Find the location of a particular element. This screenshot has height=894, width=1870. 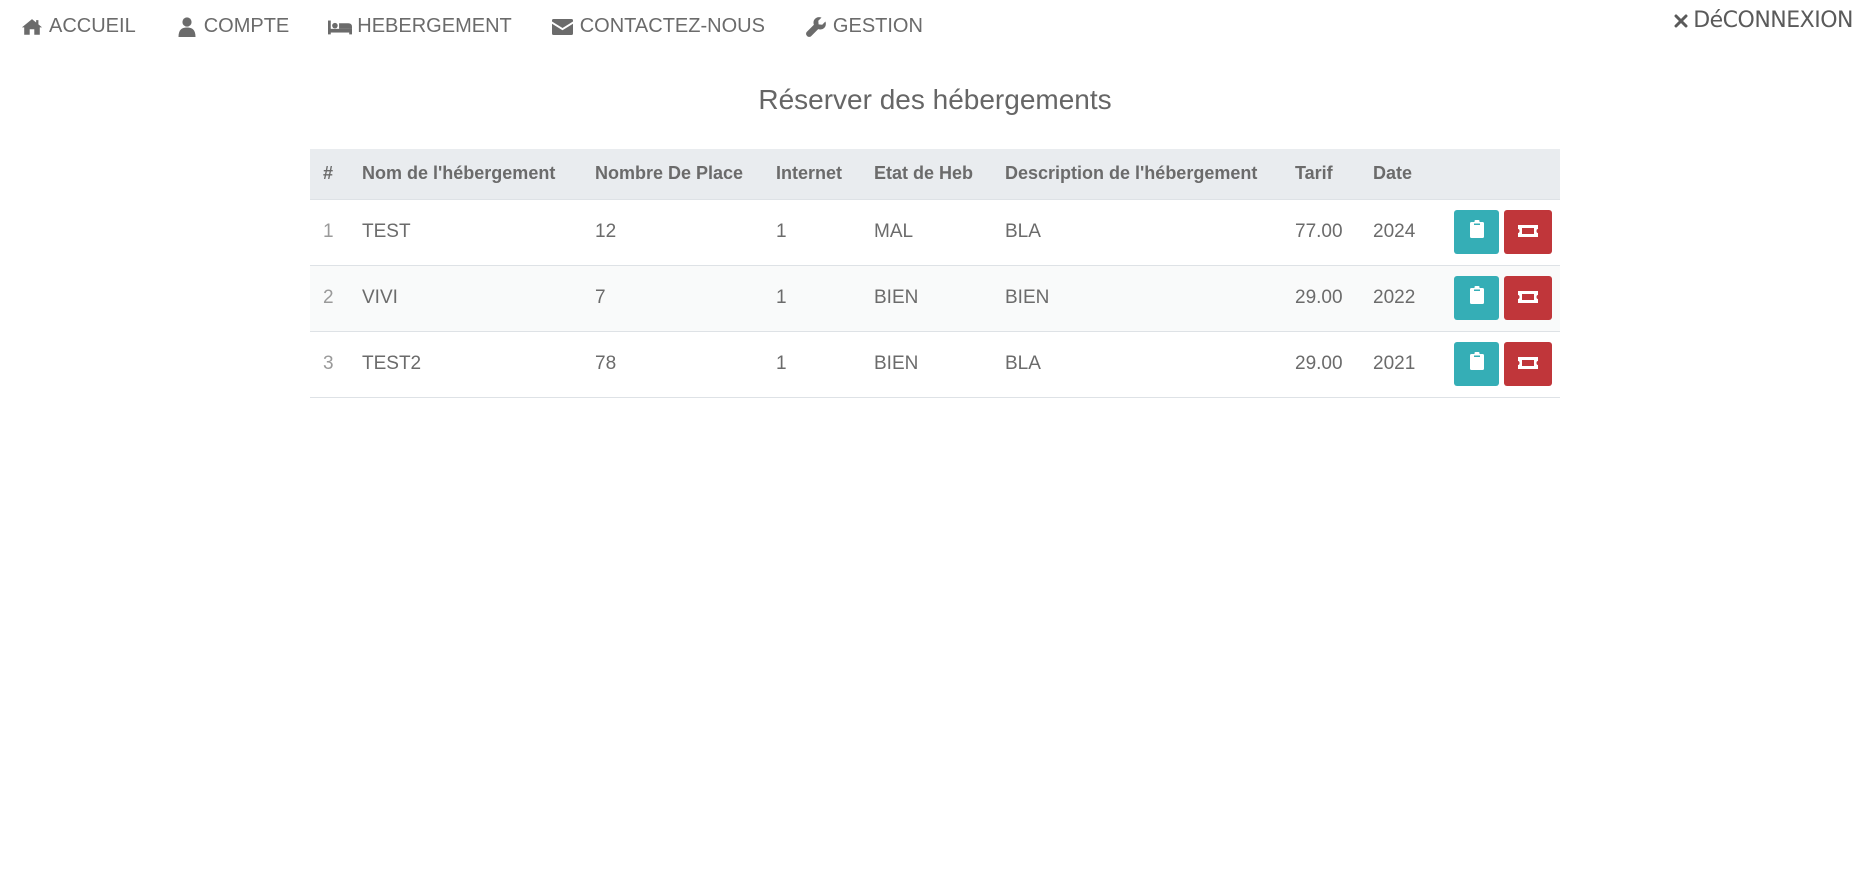

cell-number: 1 is located at coordinates (328, 231).